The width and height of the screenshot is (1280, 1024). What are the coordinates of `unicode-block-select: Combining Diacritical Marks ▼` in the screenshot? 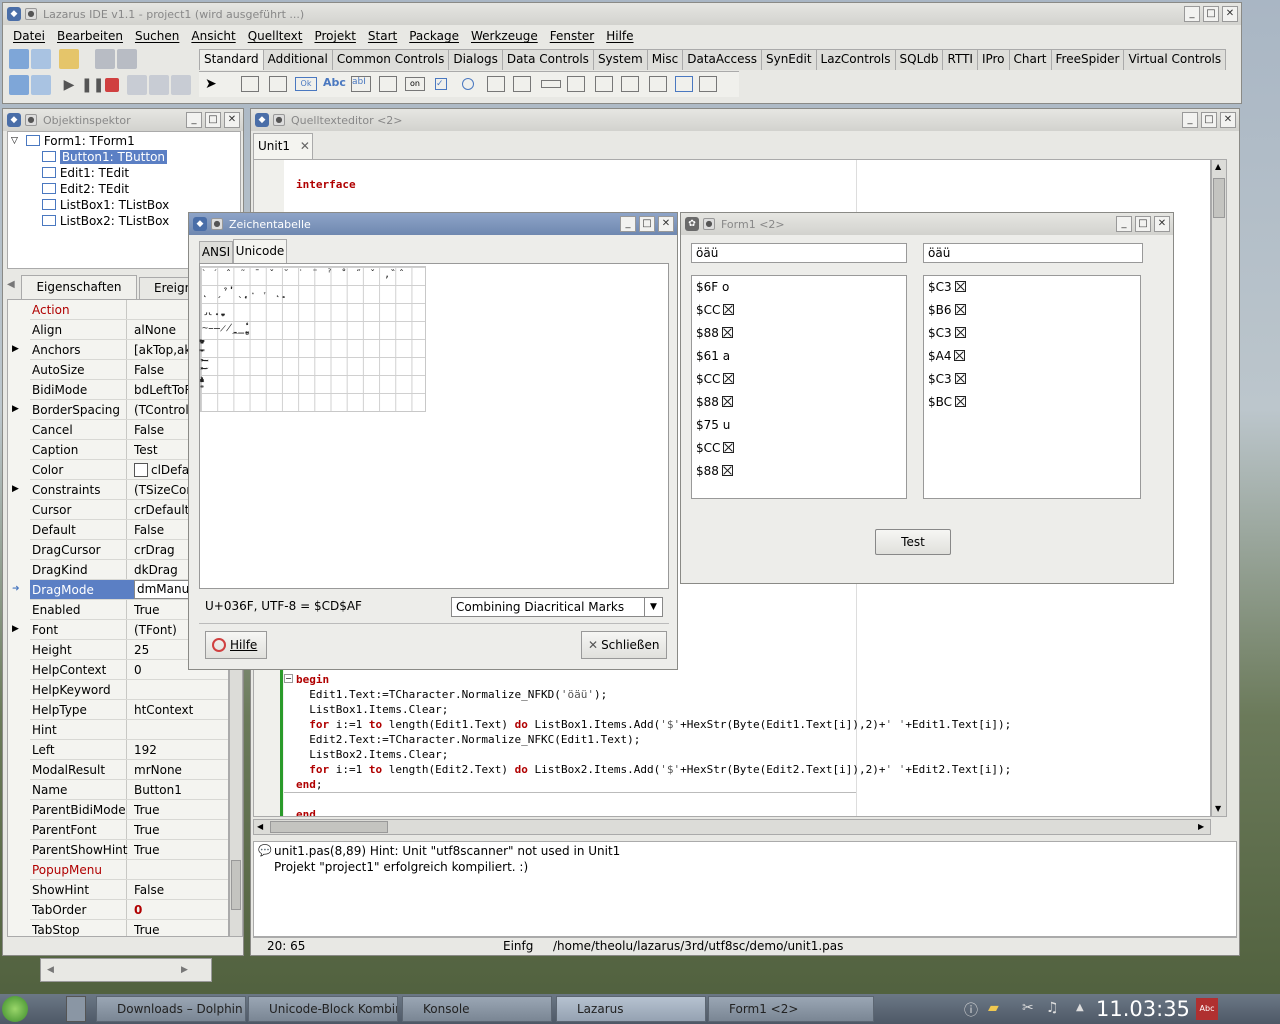 It's located at (557, 607).